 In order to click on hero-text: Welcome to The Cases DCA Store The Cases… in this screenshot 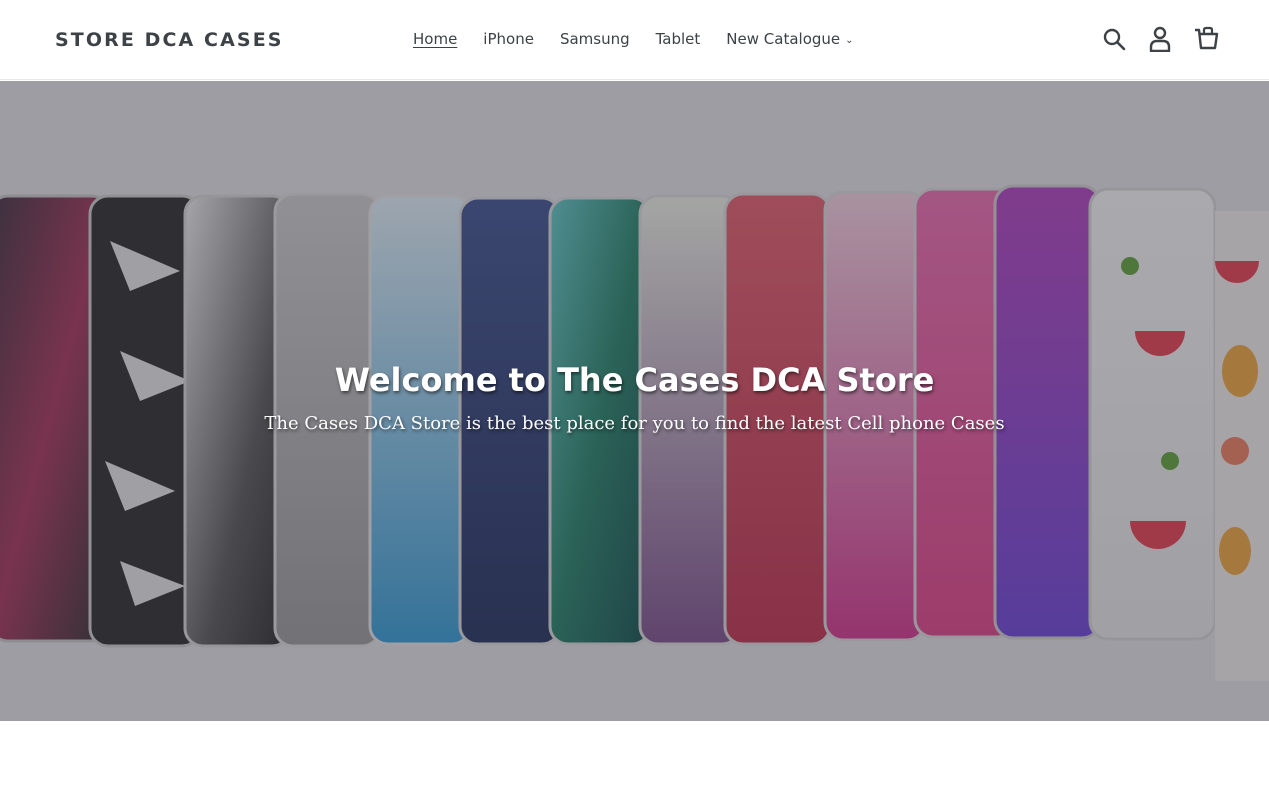, I will do `click(634, 397)`.